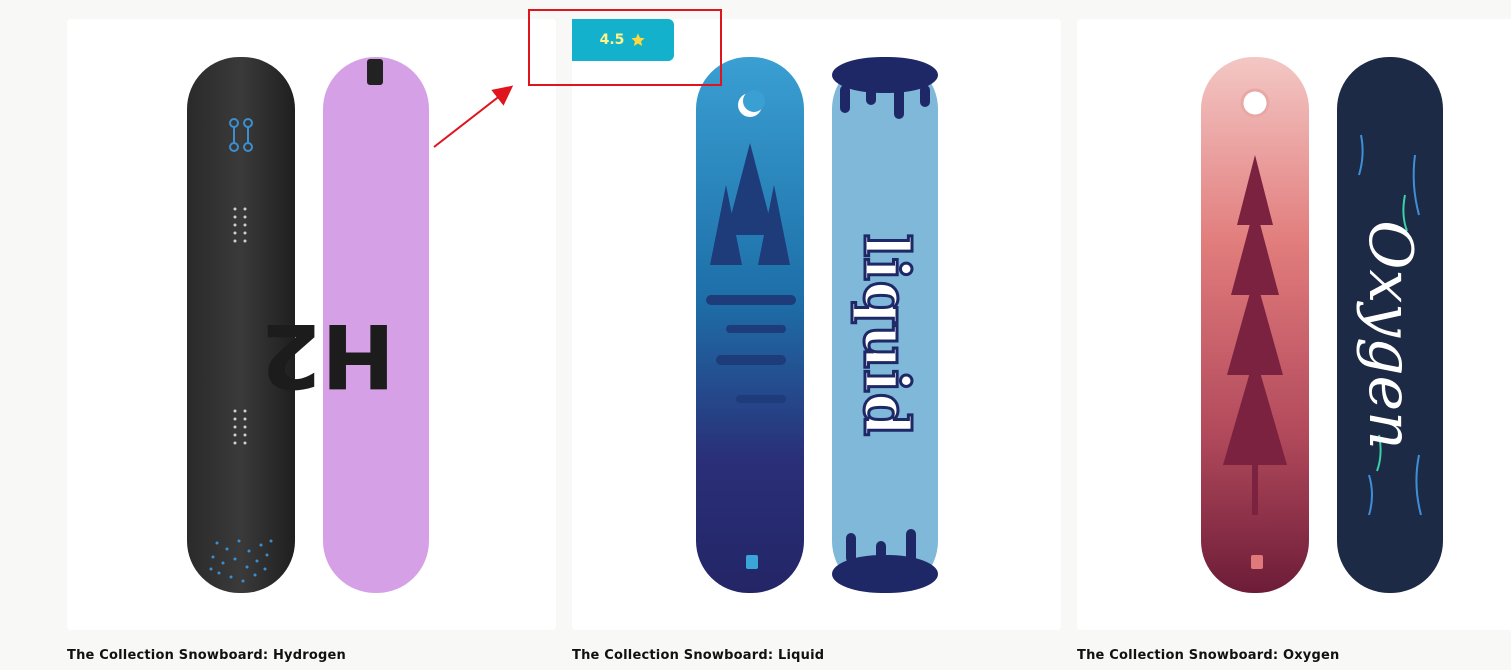 The width and height of the screenshot is (1511, 670). I want to click on product-image-liquid: liquid, so click(829, 336).